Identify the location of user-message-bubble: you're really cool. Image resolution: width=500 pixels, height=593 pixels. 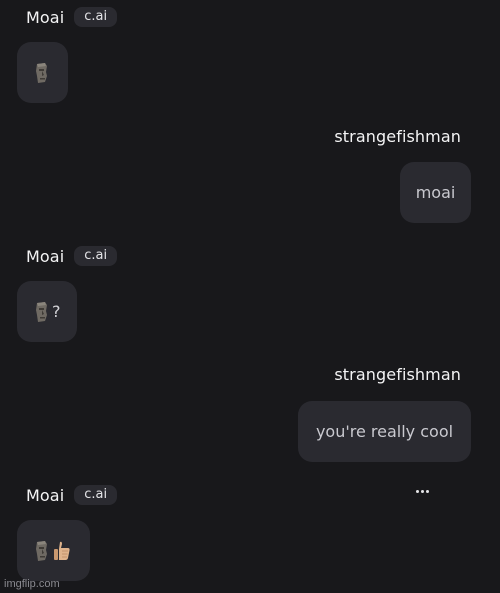
(384, 431).